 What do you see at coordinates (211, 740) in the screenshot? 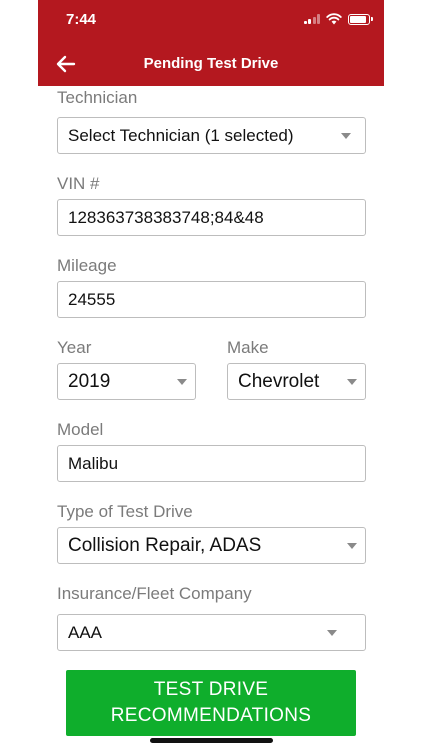
I see `home-indicator` at bounding box center [211, 740].